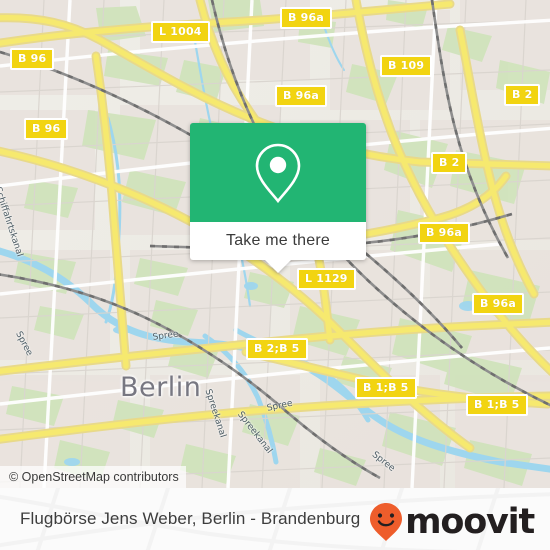 The width and height of the screenshot is (550, 550). I want to click on take-me-there-button: Take me there, so click(278, 247).